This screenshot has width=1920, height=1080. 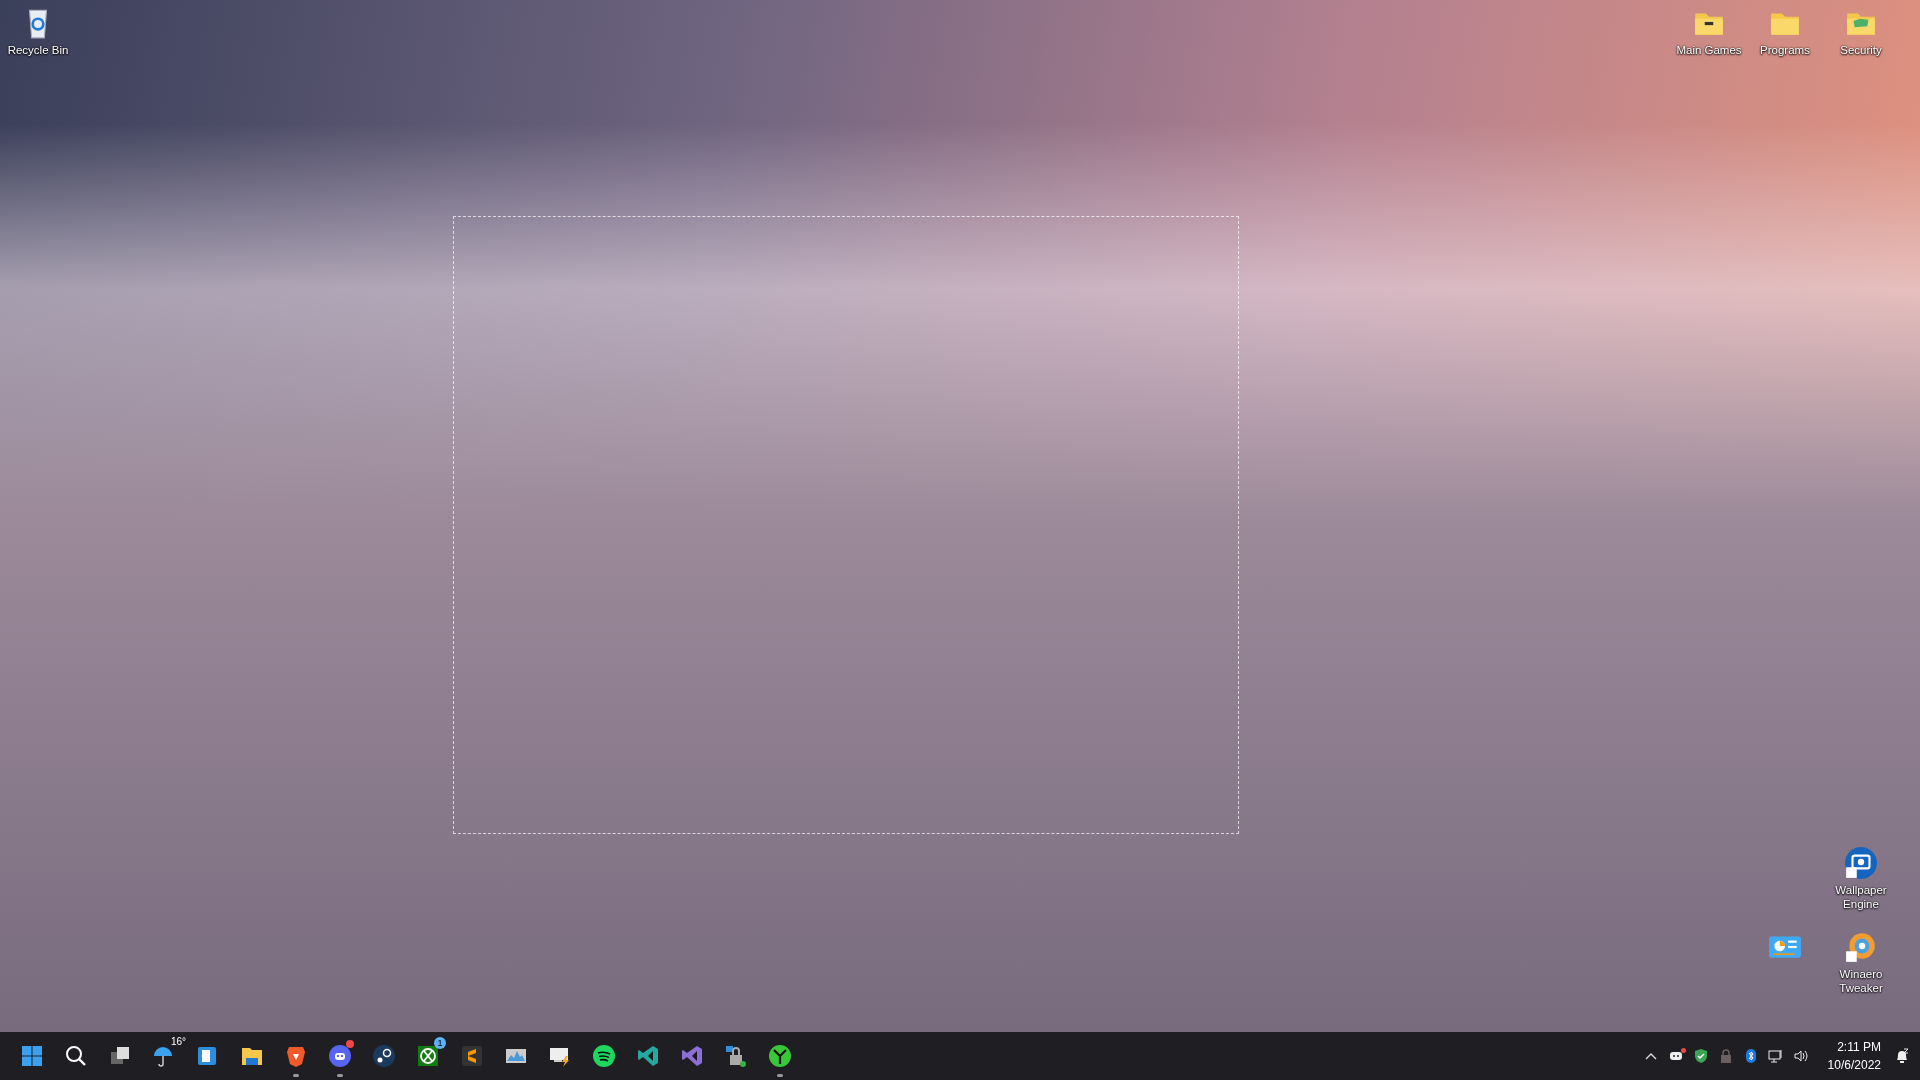 I want to click on temperature-label: 16°, so click(x=178, y=1041).